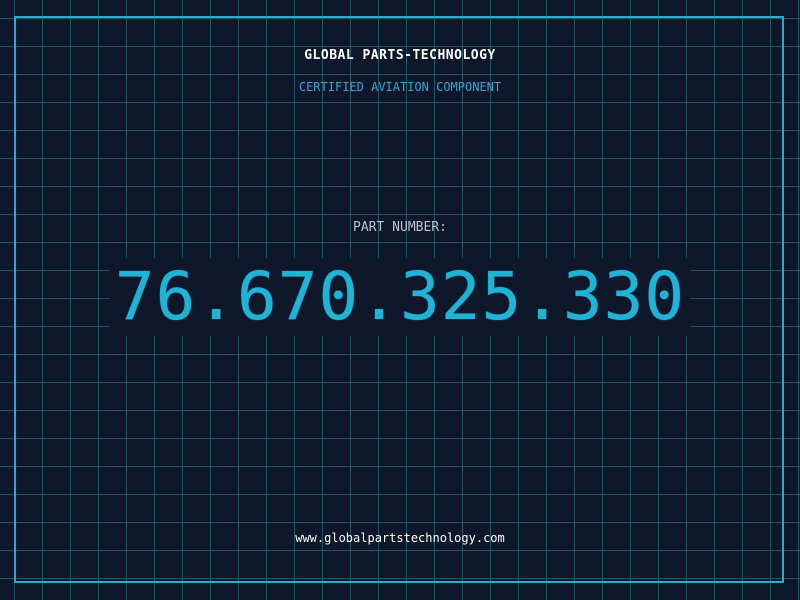 The height and width of the screenshot is (600, 800). I want to click on part-number-value: 76.670.325.330, so click(400, 297).